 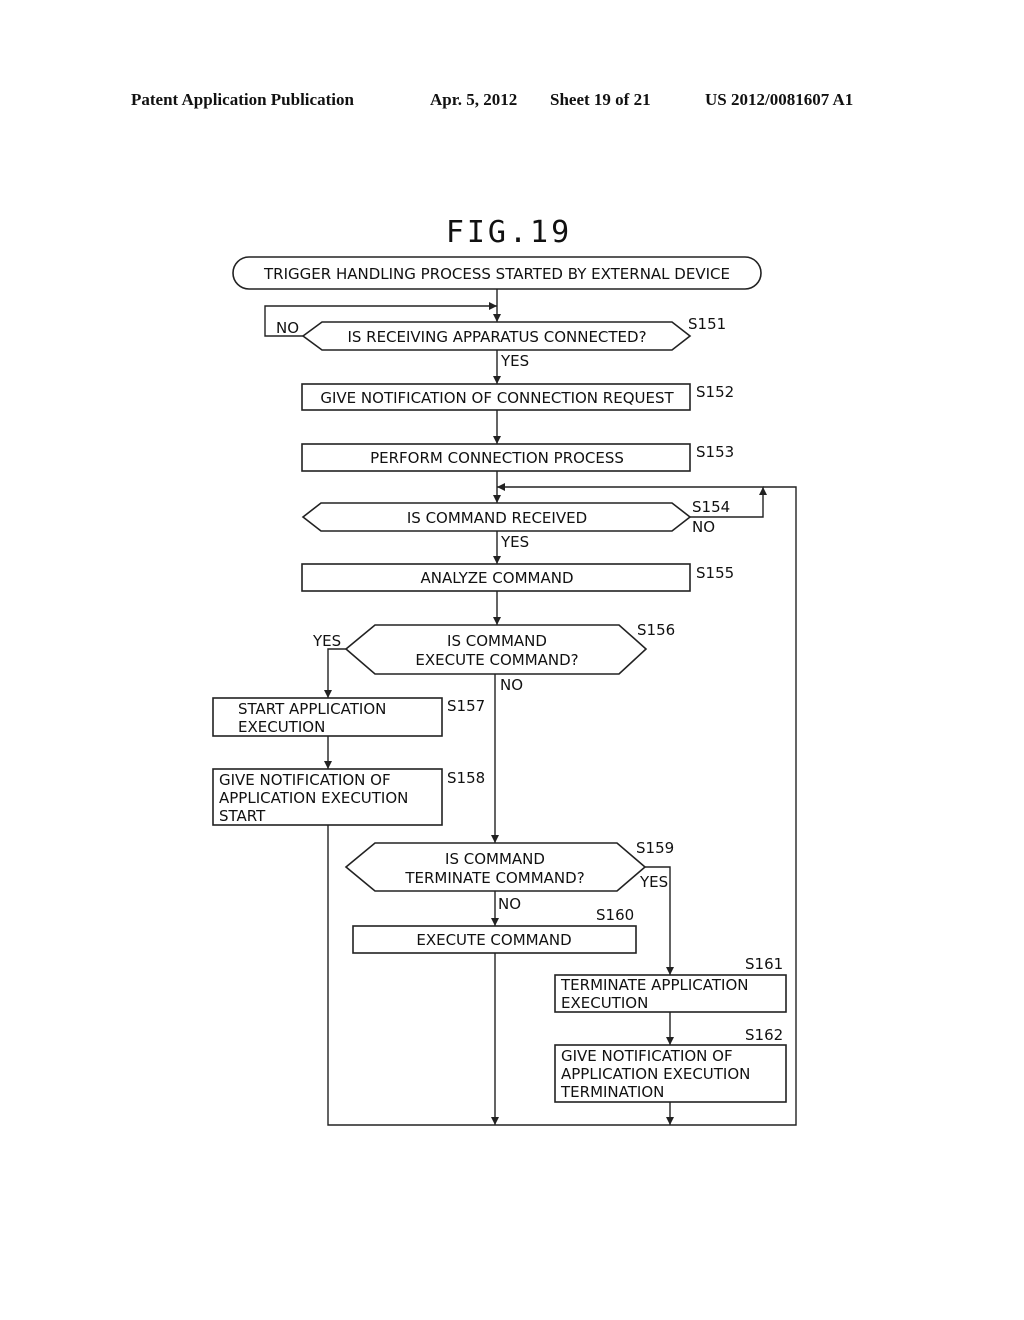 What do you see at coordinates (715, 452) in the screenshot?
I see `step-id: S153` at bounding box center [715, 452].